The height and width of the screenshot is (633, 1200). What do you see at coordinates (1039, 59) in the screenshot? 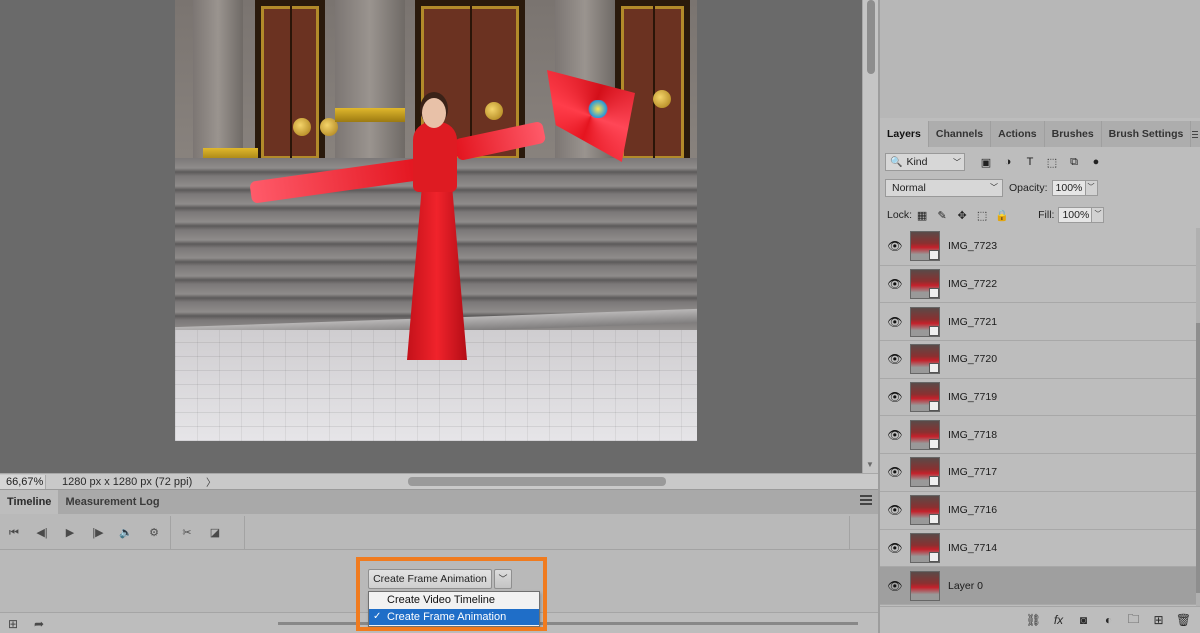
I see `upper-panel-area` at bounding box center [1039, 59].